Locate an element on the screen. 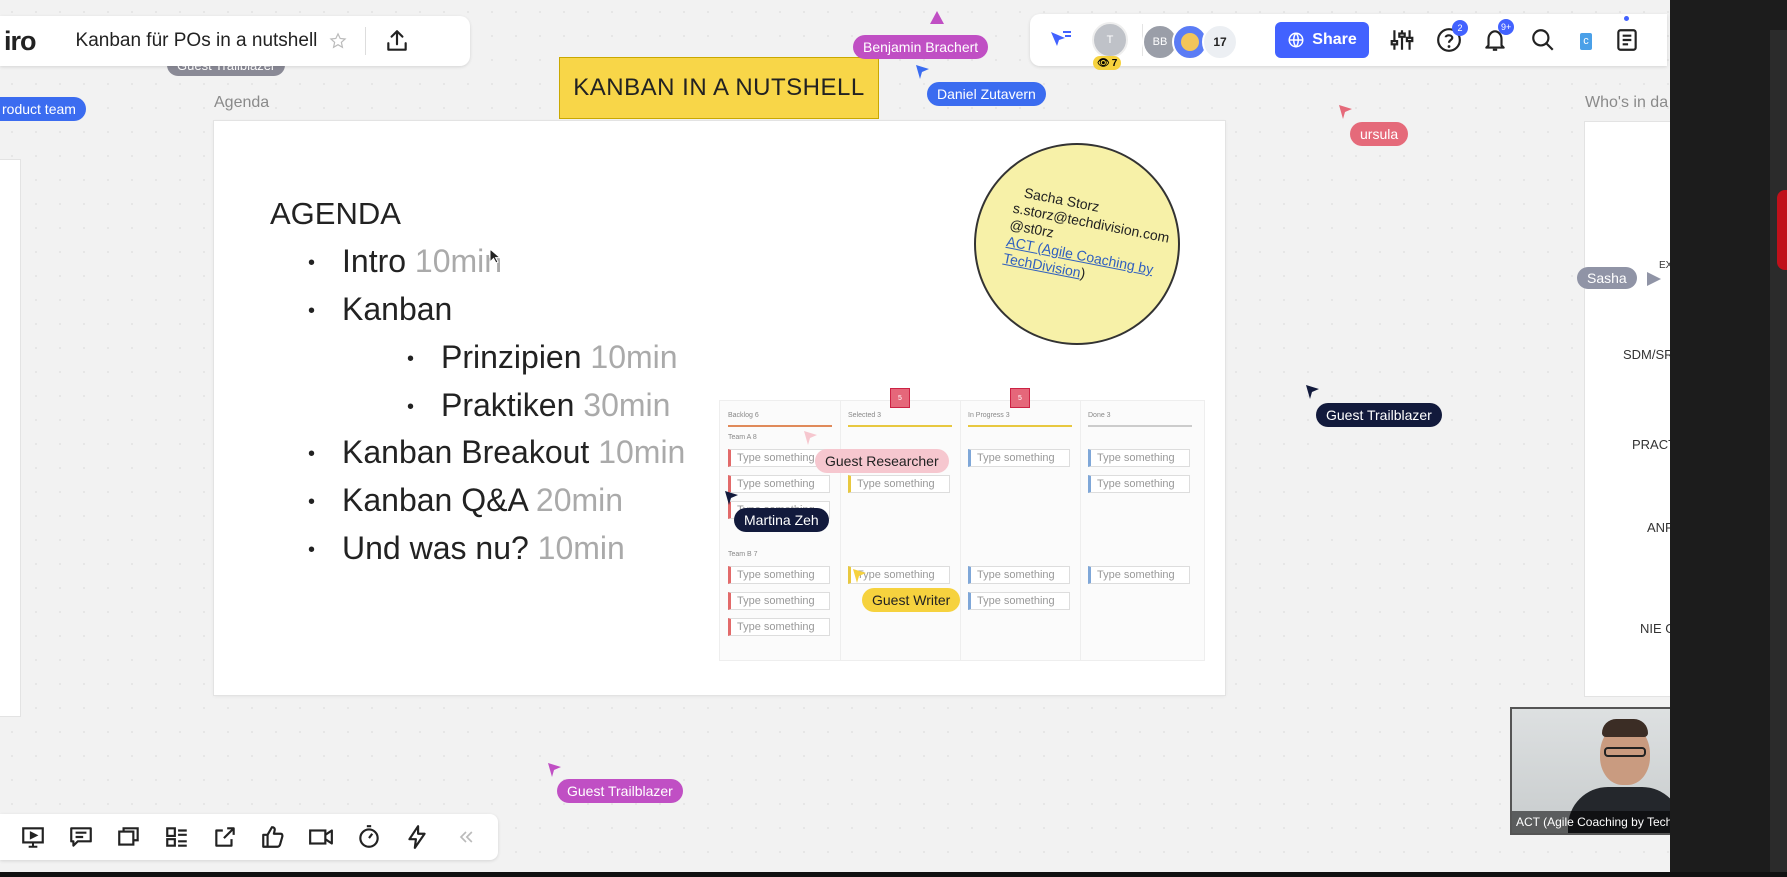  collaboration-bottom-toolbar is located at coordinates (249, 837).